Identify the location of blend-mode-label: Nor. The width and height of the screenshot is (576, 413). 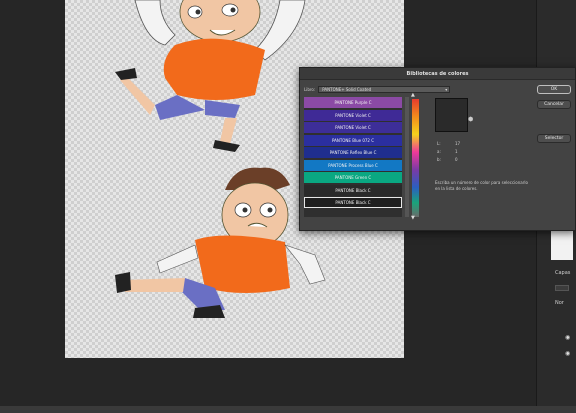
(559, 303).